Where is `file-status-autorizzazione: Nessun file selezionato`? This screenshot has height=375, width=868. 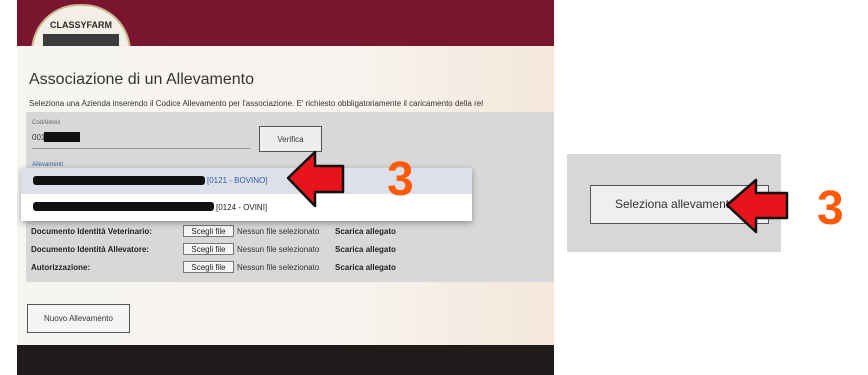
file-status-autorizzazione: Nessun file selezionato is located at coordinates (278, 267).